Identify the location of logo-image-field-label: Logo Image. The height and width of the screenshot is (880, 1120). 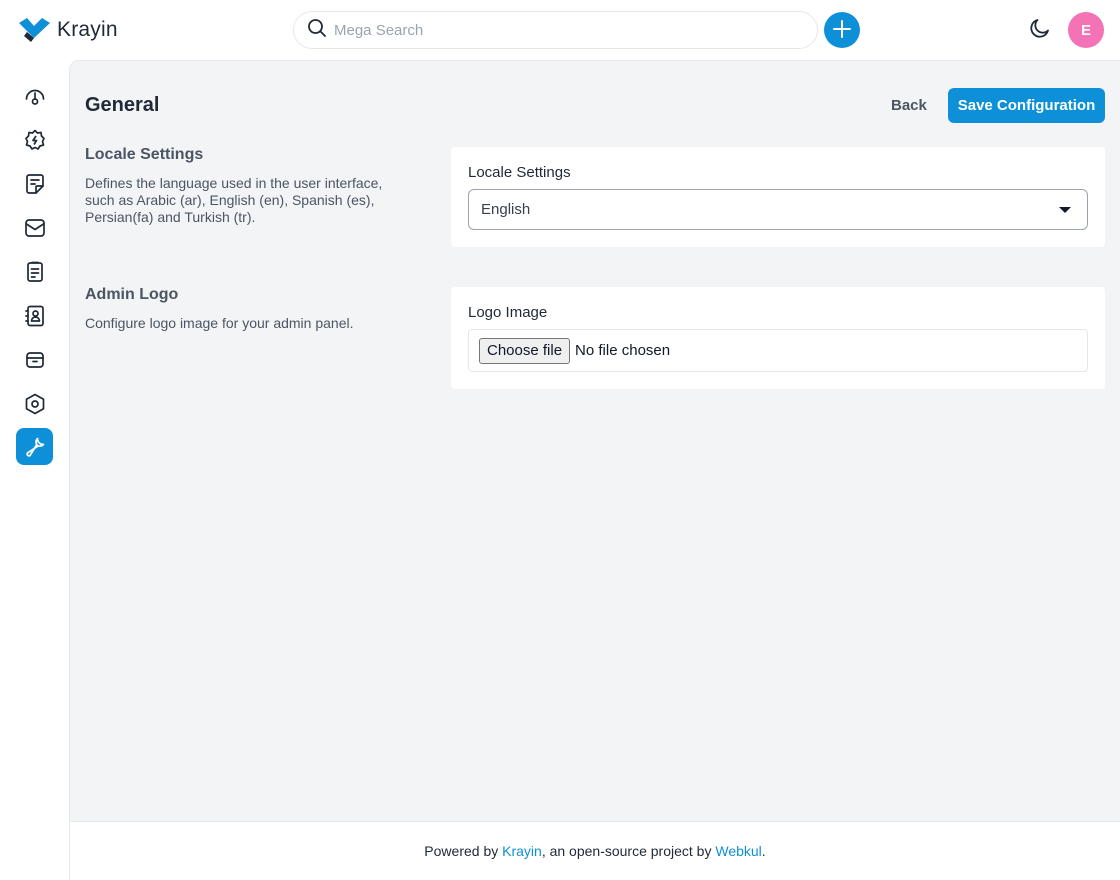
(508, 312).